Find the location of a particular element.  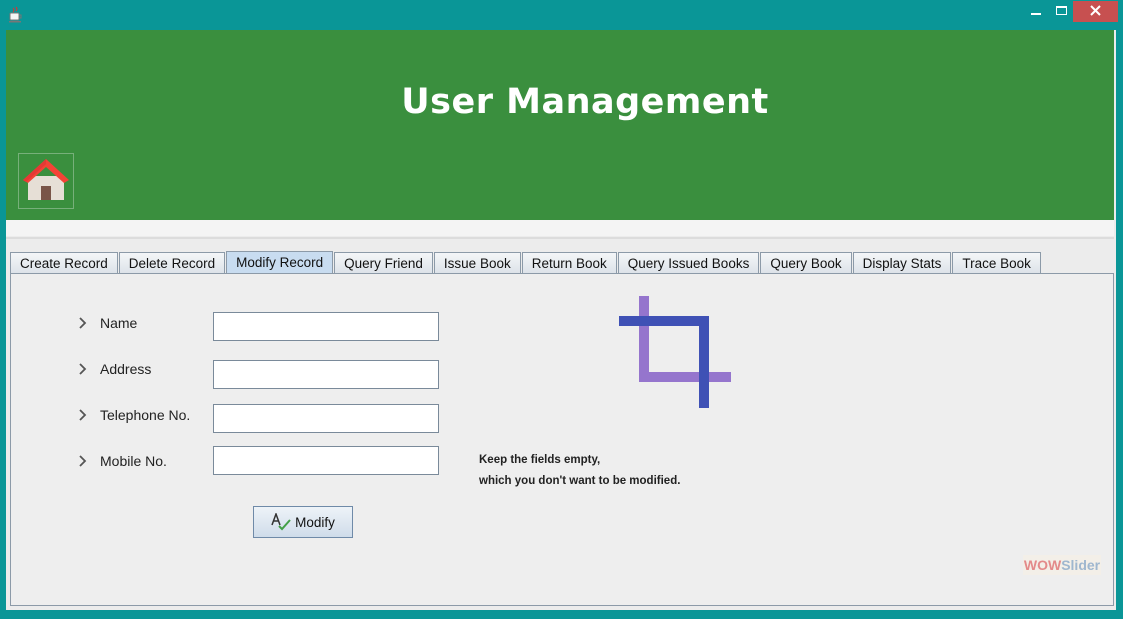

address-input is located at coordinates (326, 374).